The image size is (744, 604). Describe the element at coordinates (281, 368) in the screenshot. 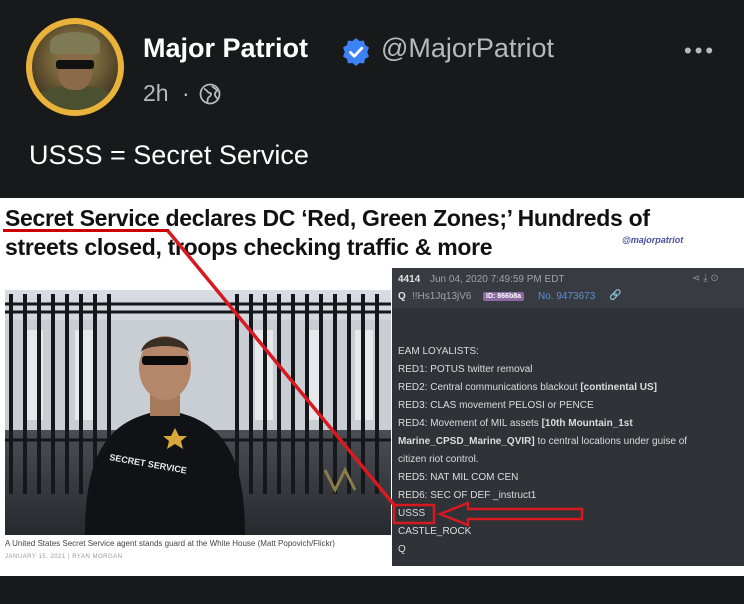

I see `red-connector-line` at that location.